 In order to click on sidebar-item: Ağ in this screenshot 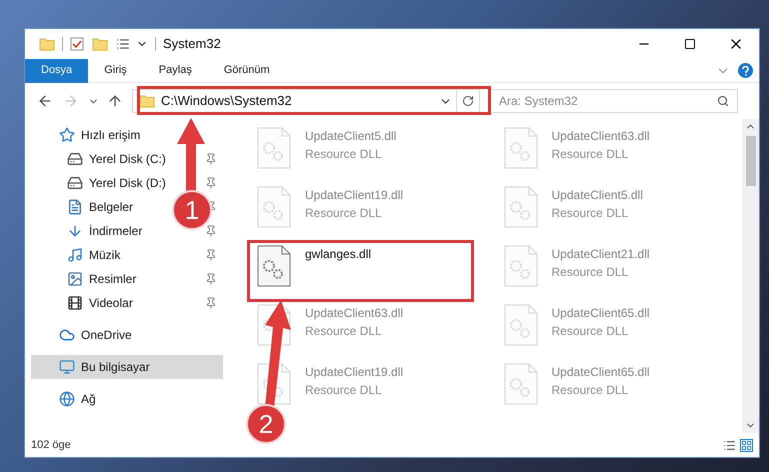, I will do `click(127, 399)`.